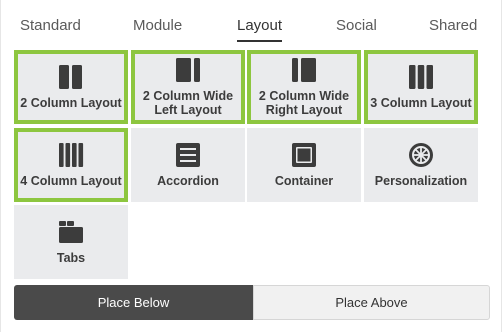 The image size is (502, 332). Describe the element at coordinates (304, 70) in the screenshot. I see `two-column-wide-right-icon` at that location.